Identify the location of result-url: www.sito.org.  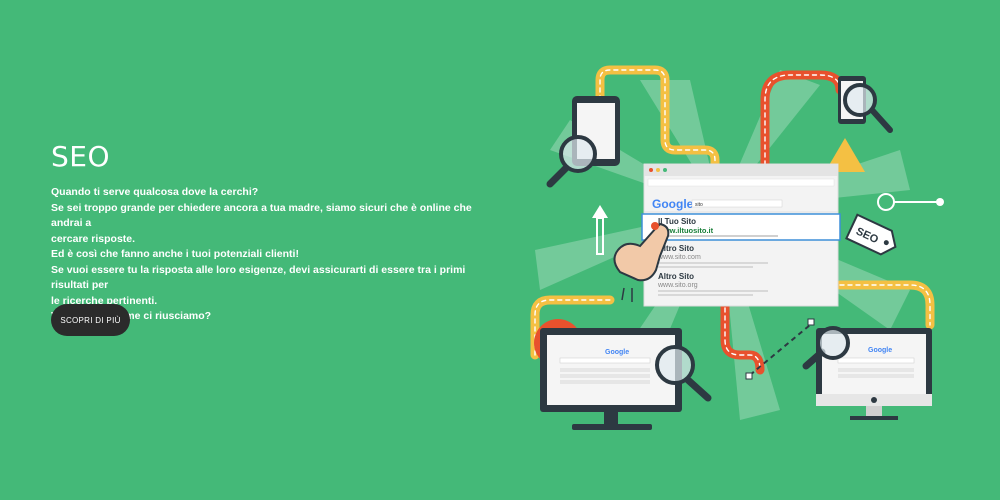
(677, 285).